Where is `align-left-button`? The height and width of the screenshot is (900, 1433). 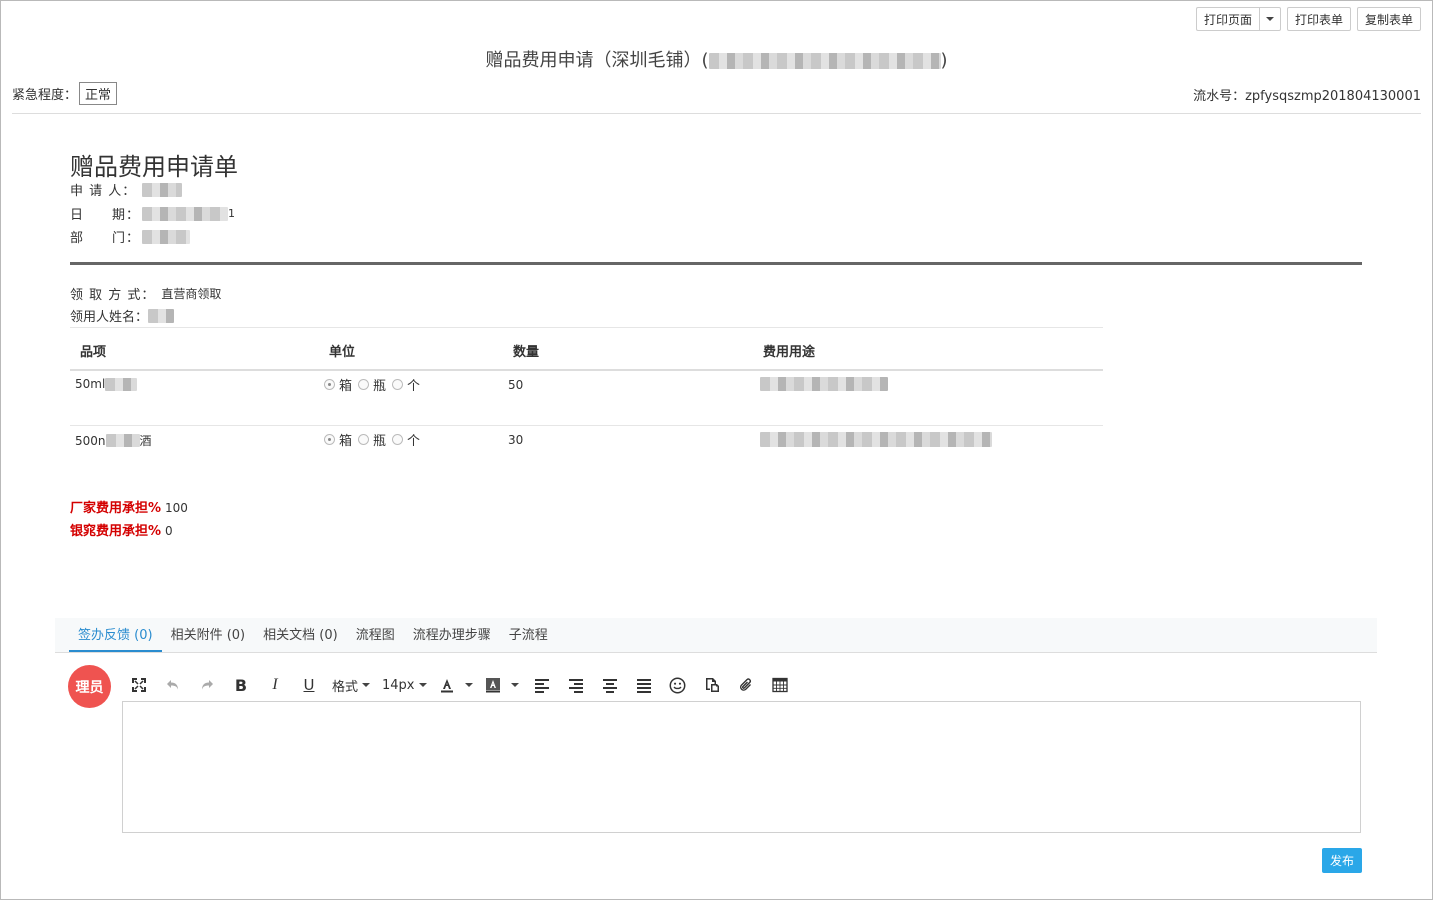 align-left-button is located at coordinates (542, 685).